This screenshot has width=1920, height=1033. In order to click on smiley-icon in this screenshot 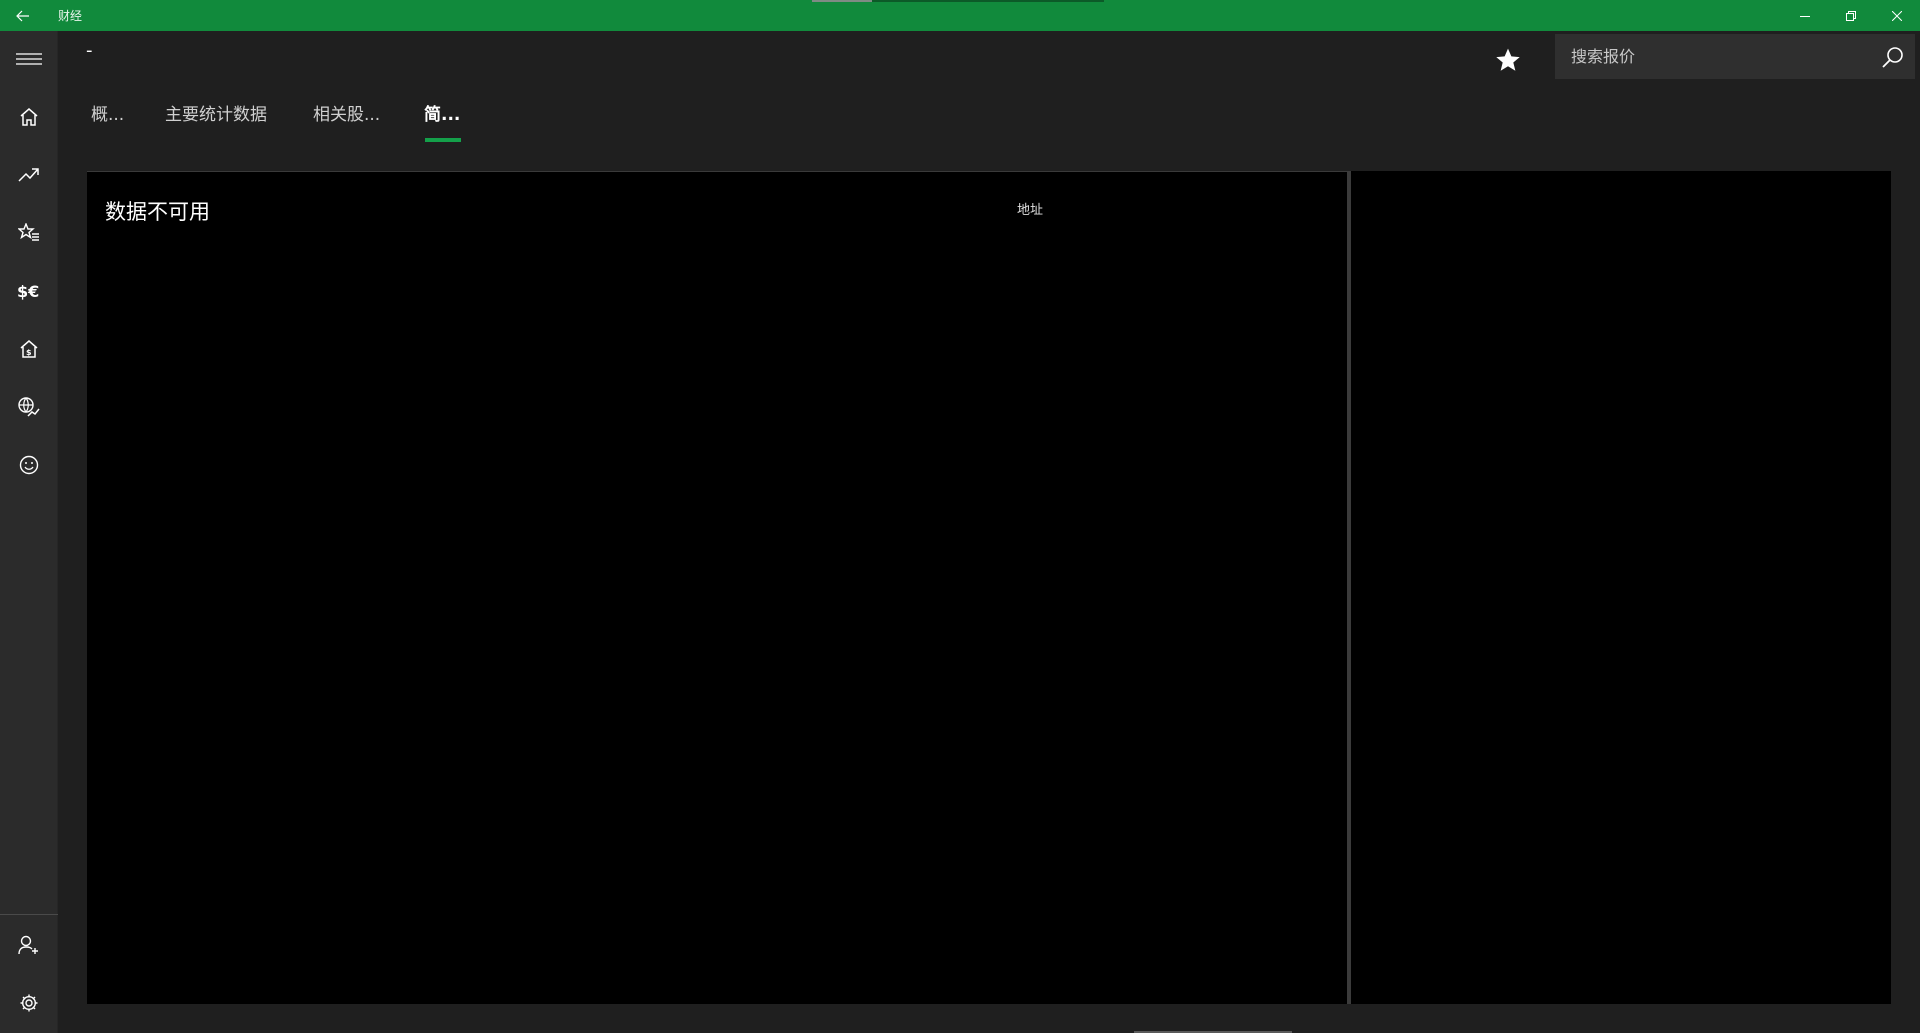, I will do `click(29, 465)`.